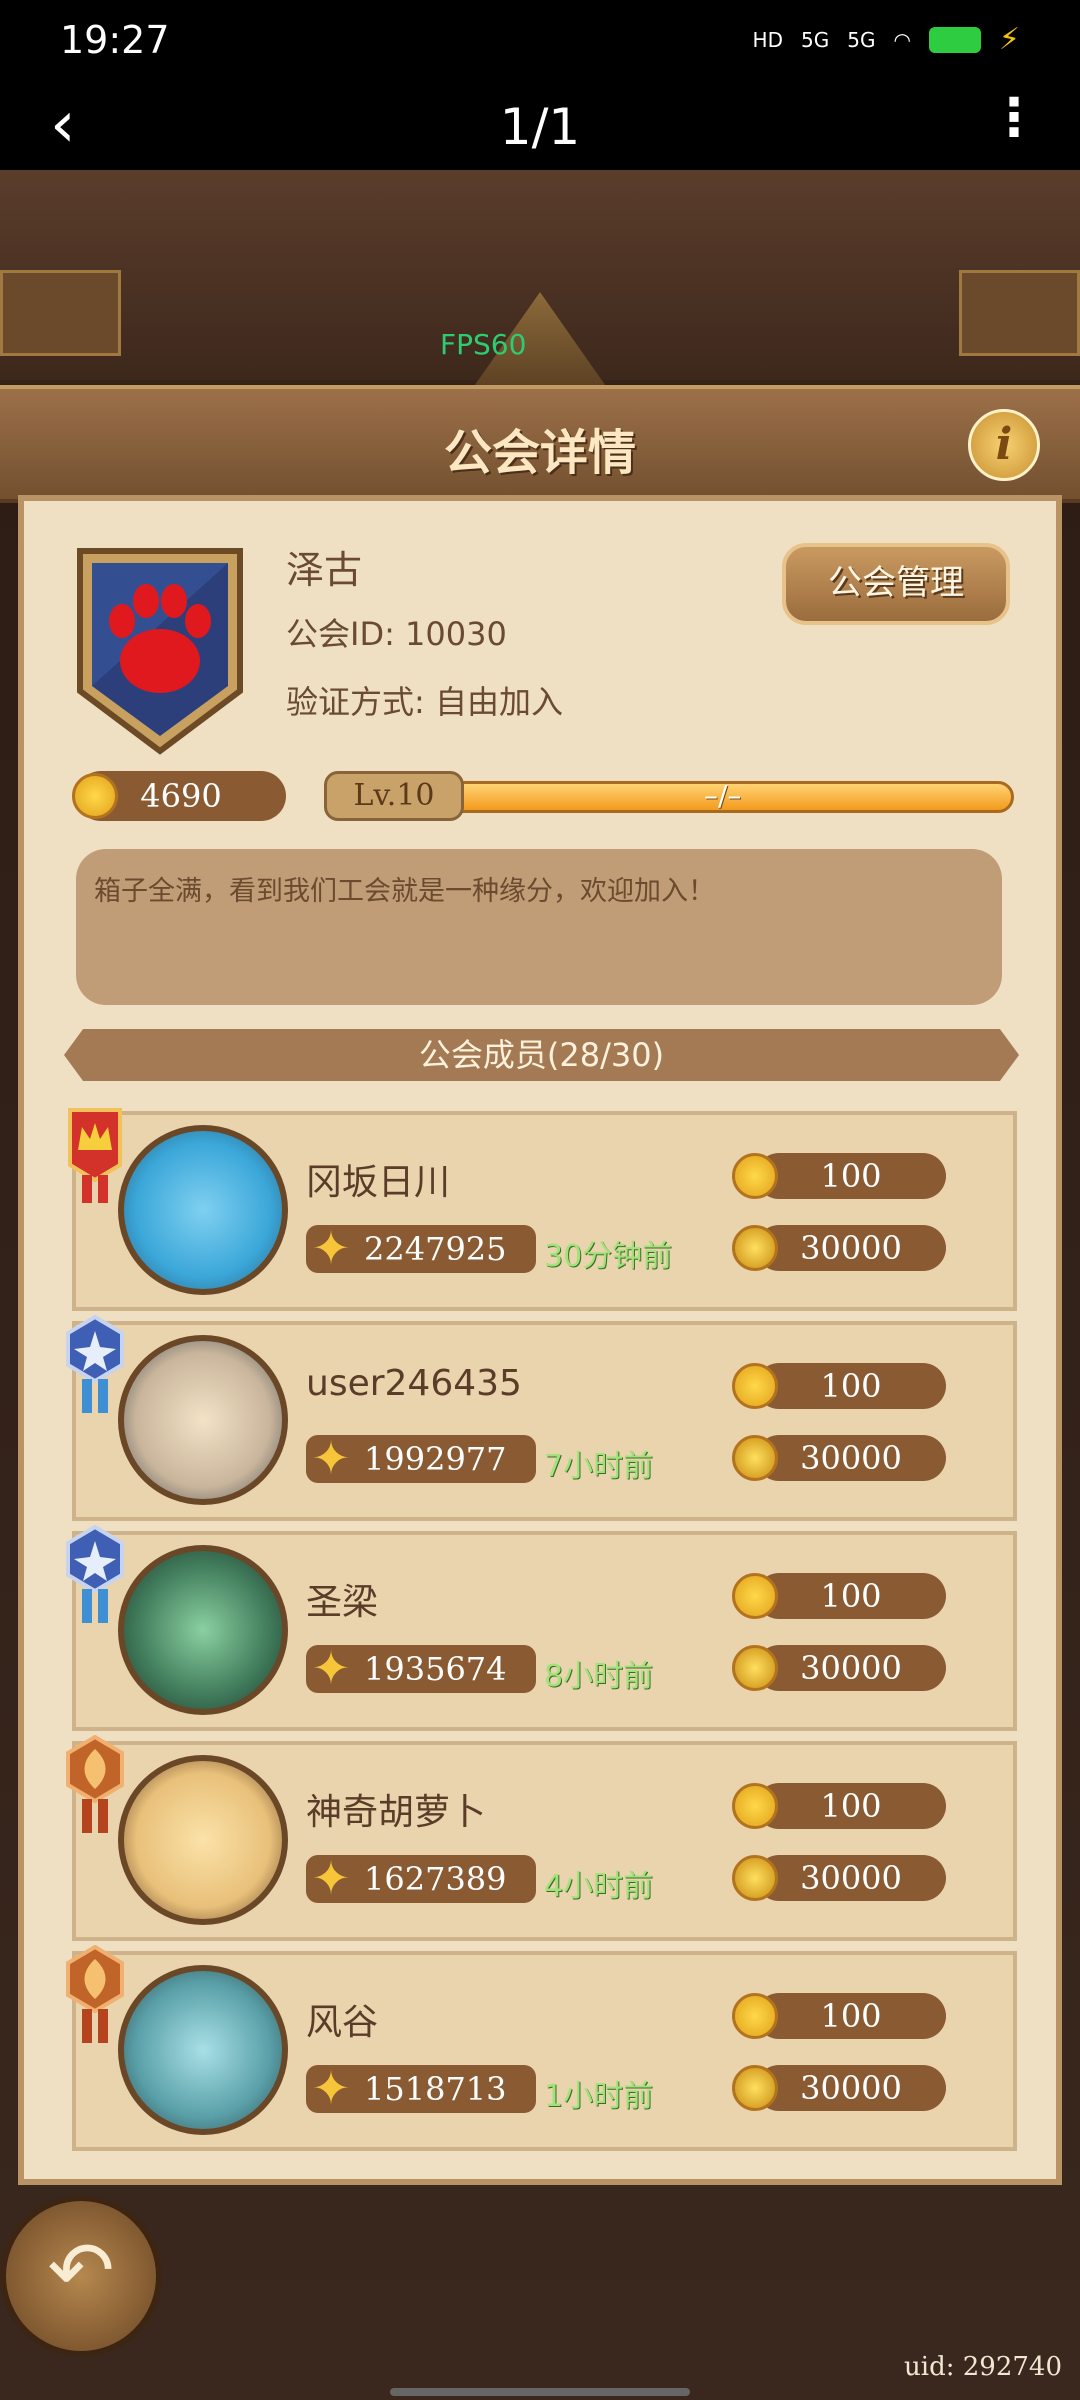  Describe the element at coordinates (1009, 39) in the screenshot. I see `charging-icon: ⚡` at that location.